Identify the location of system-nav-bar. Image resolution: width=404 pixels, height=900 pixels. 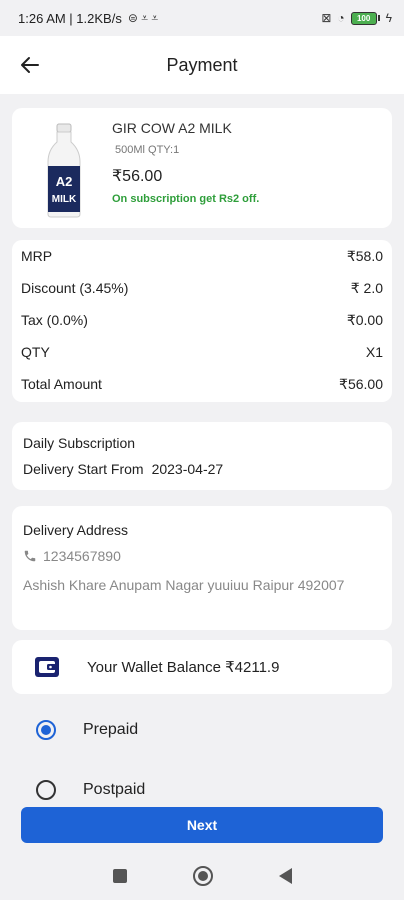
(202, 876).